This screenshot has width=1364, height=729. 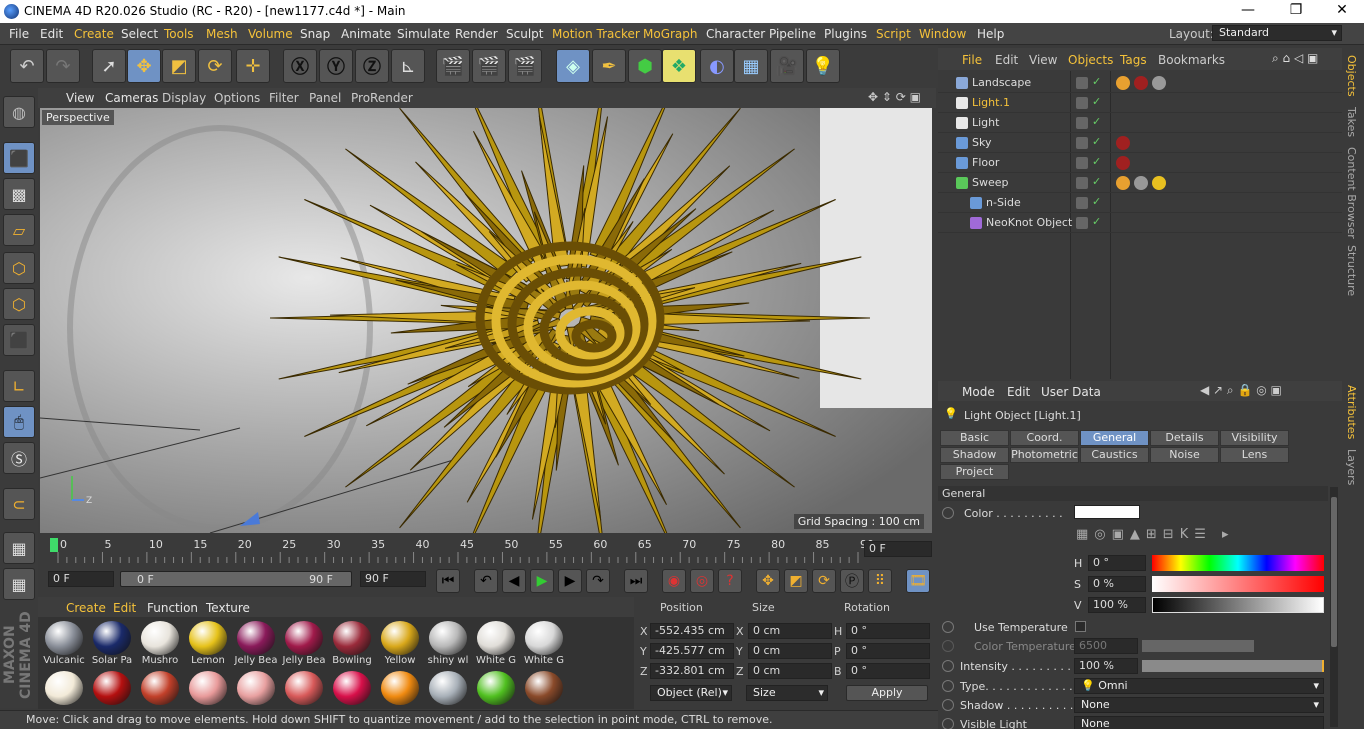 What do you see at coordinates (1140, 163) in the screenshot?
I see `object-row: Floor ✓` at bounding box center [1140, 163].